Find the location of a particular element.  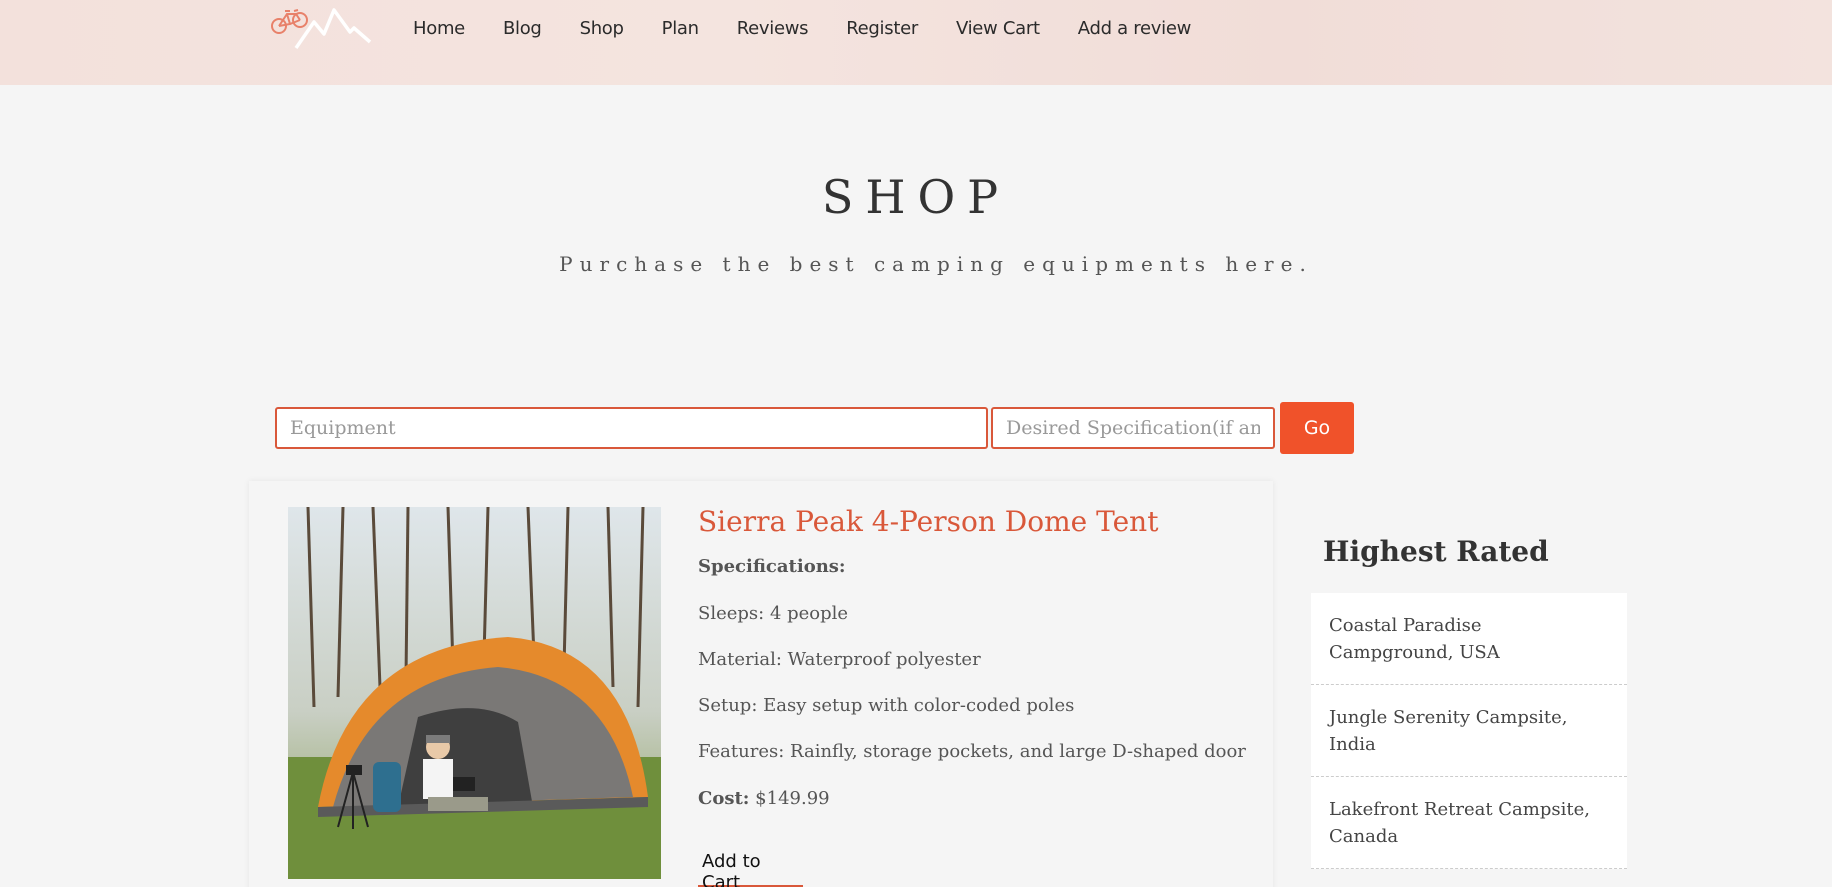

equipment-search-input is located at coordinates (631, 428).